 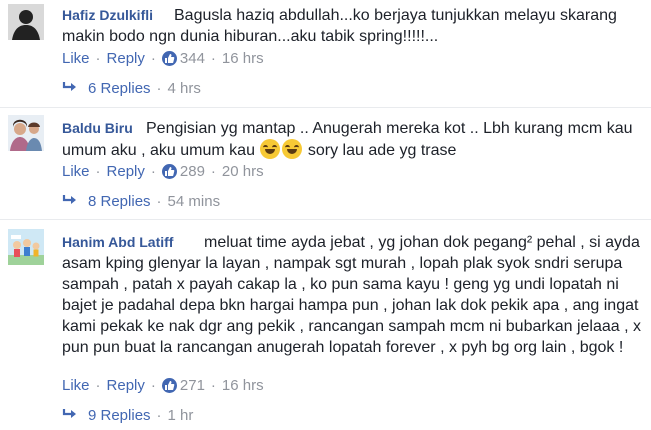 I want to click on replies-count: 6 Replies, so click(x=119, y=88).